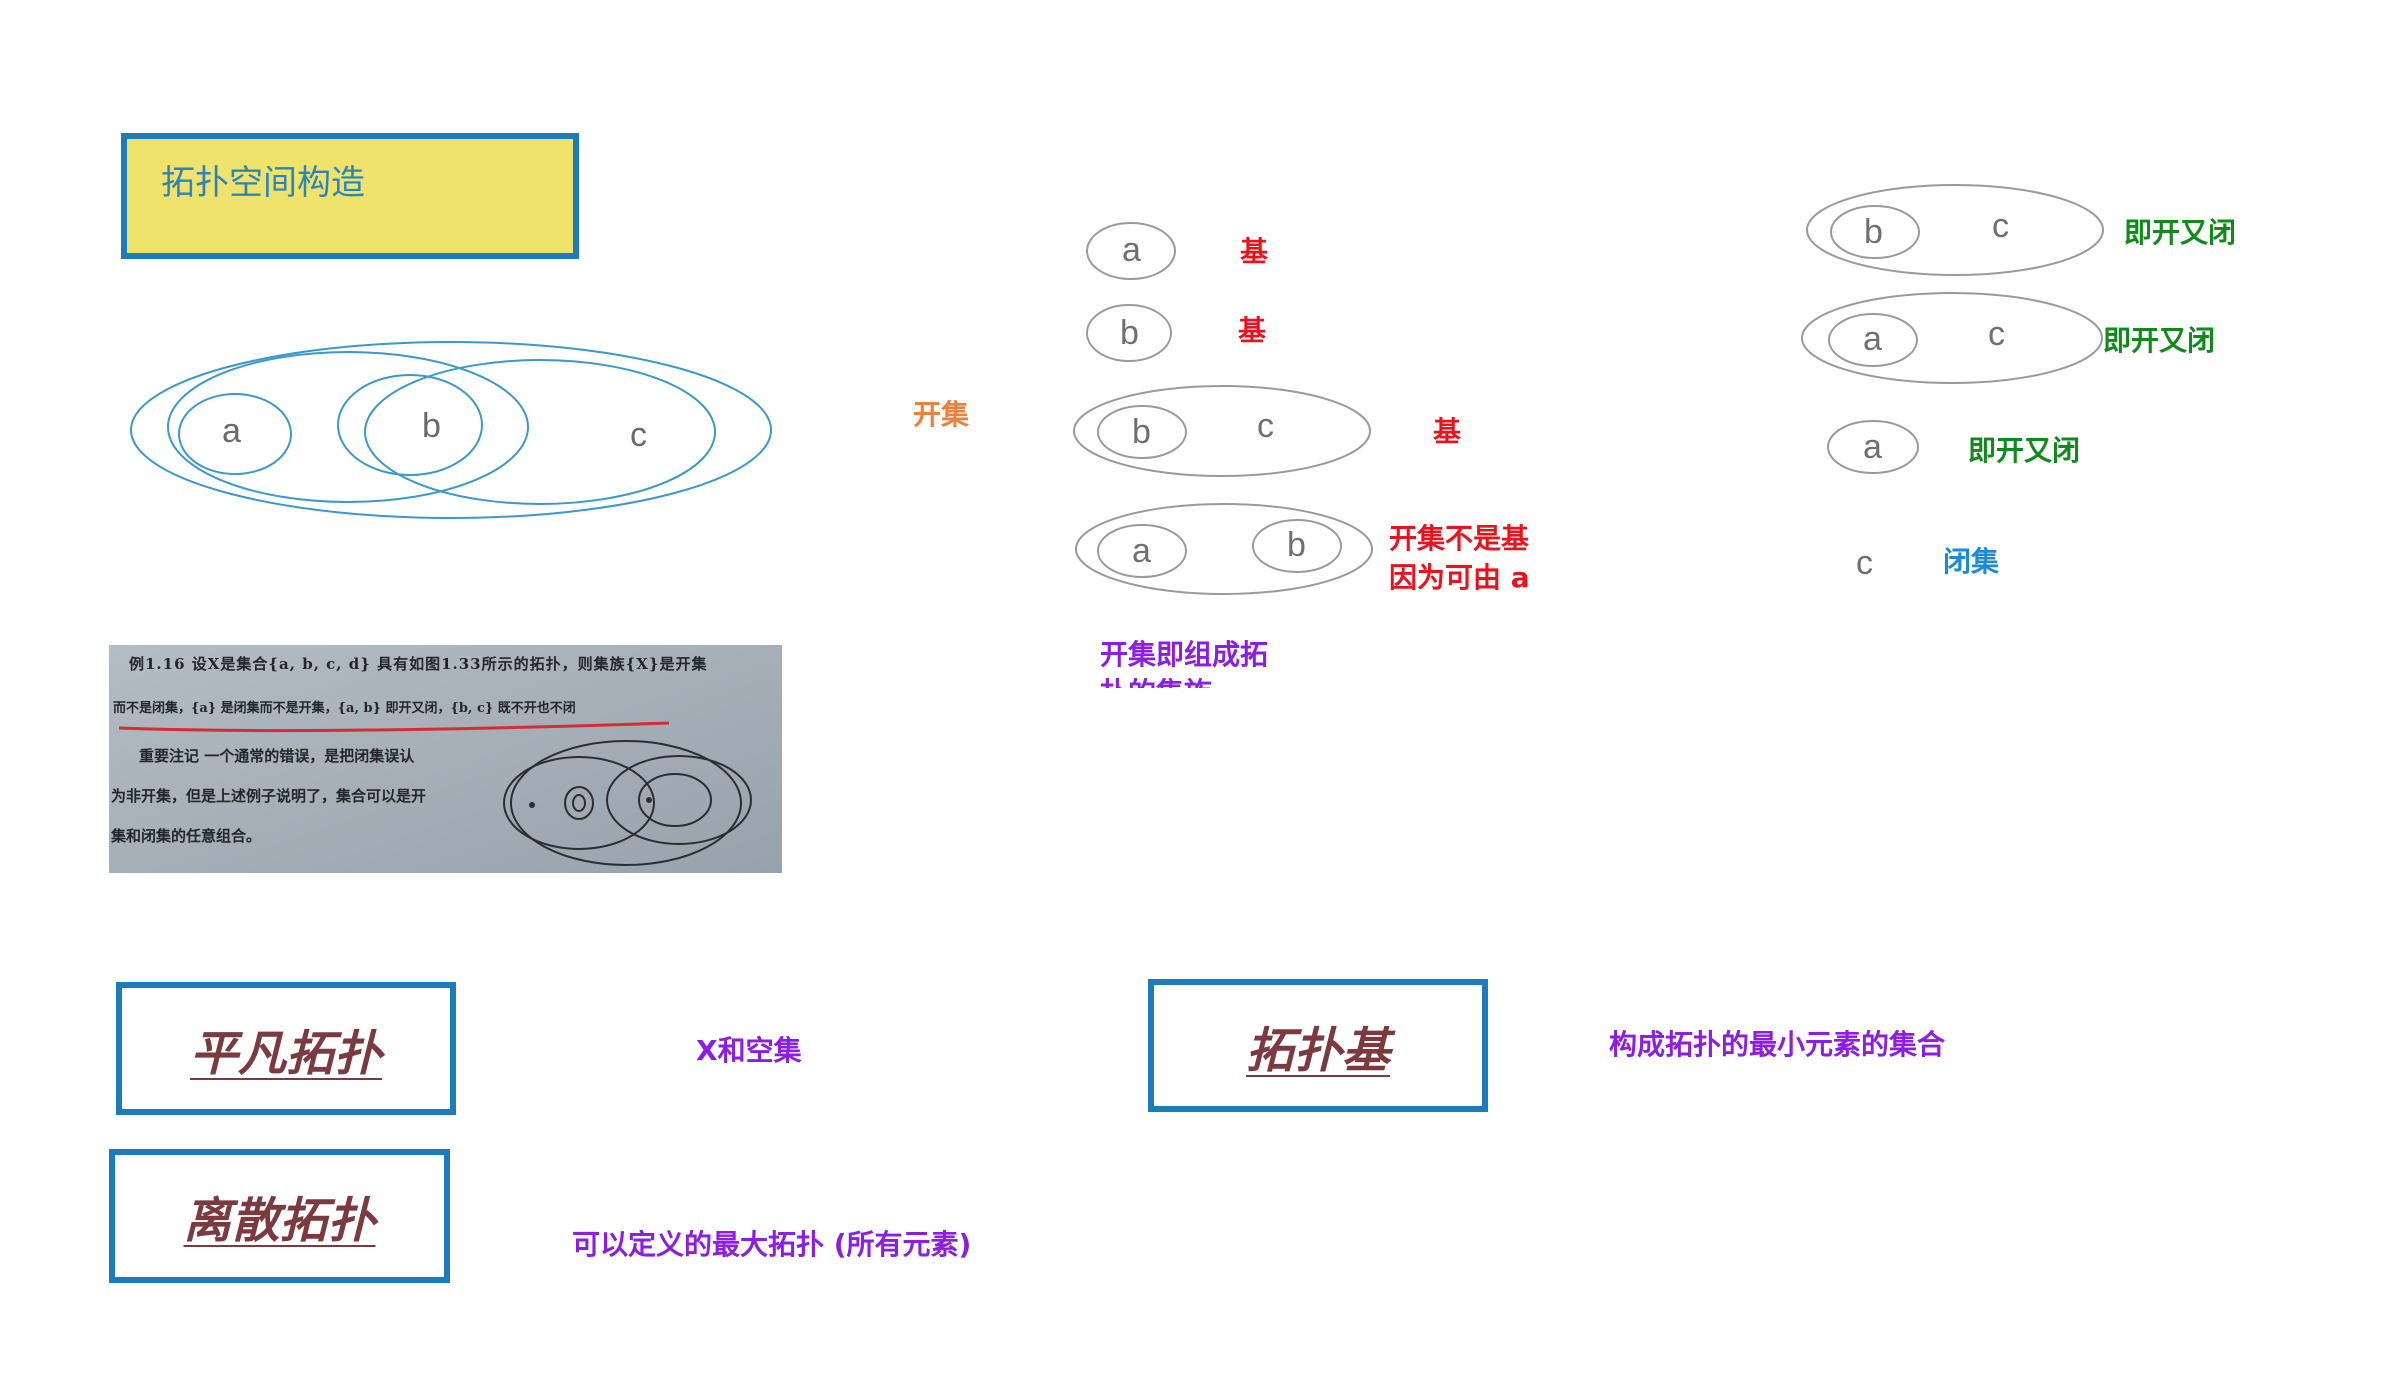 The width and height of the screenshot is (2400, 1388). Describe the element at coordinates (2180, 232) in the screenshot. I see `clopen-bc-label: 即开又闭` at that location.